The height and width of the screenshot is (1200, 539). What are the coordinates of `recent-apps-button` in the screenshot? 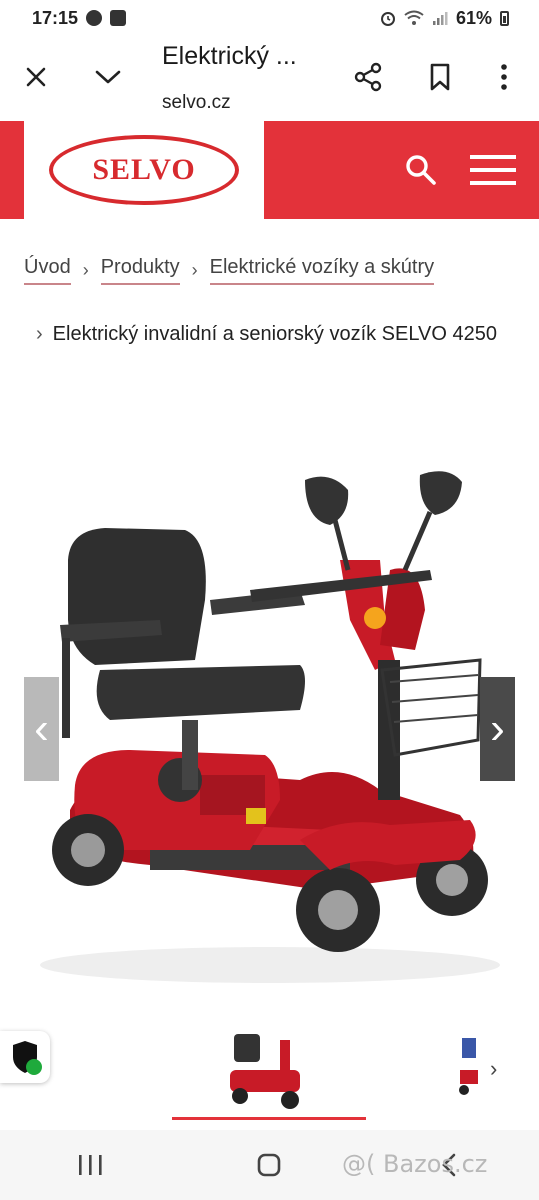 It's located at (90, 1165).